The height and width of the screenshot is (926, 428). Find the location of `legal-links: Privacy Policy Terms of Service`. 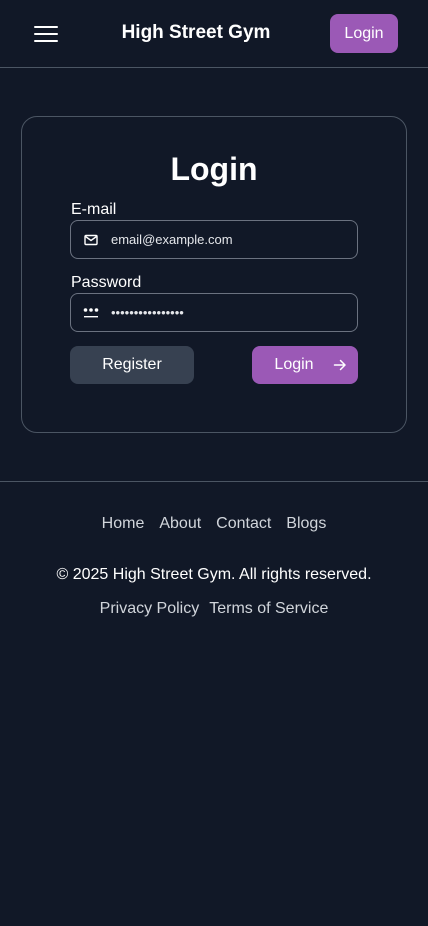

legal-links: Privacy Policy Terms of Service is located at coordinates (214, 609).